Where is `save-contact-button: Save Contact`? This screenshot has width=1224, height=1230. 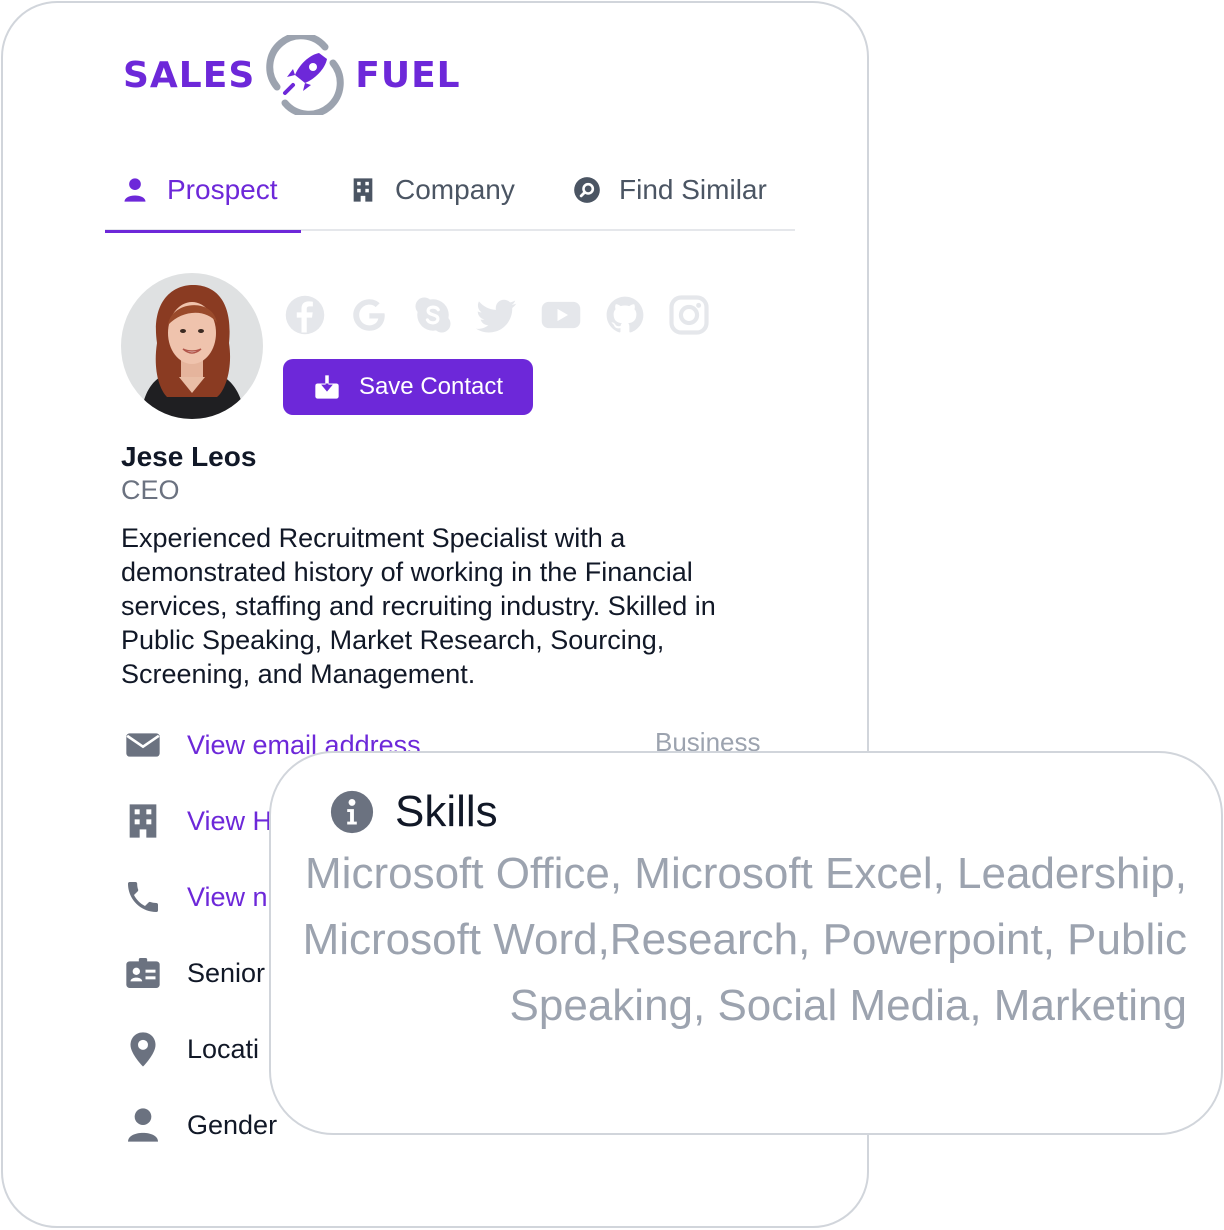 save-contact-button: Save Contact is located at coordinates (408, 387).